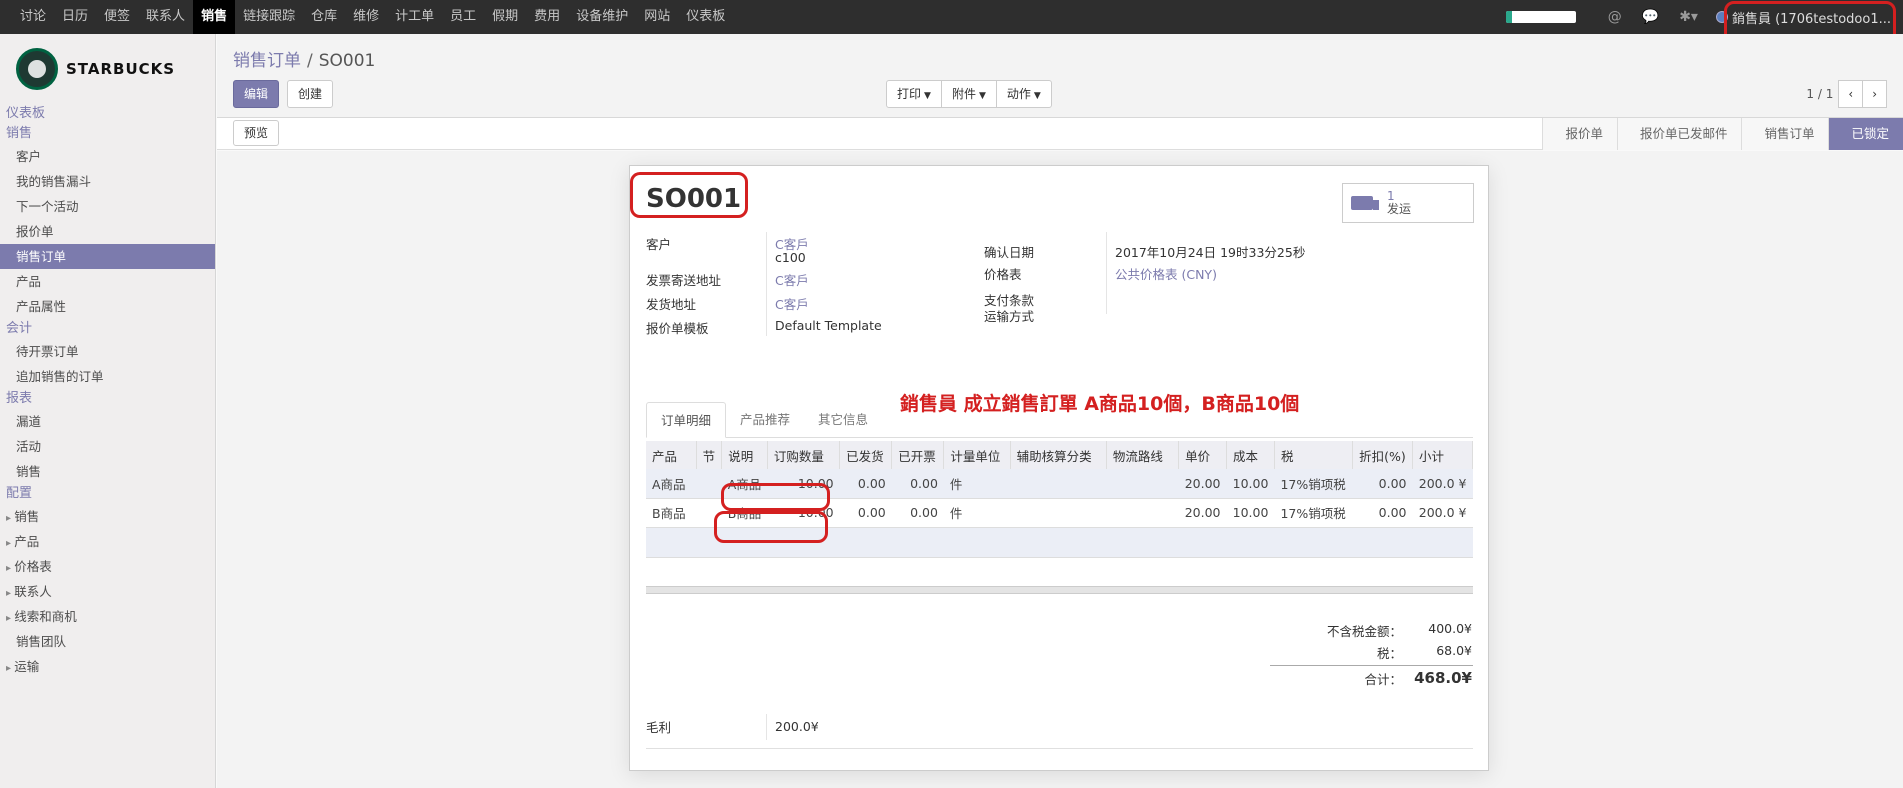 The width and height of the screenshot is (1903, 788). Describe the element at coordinates (256, 133) in the screenshot. I see `preview-button: 预览` at that location.